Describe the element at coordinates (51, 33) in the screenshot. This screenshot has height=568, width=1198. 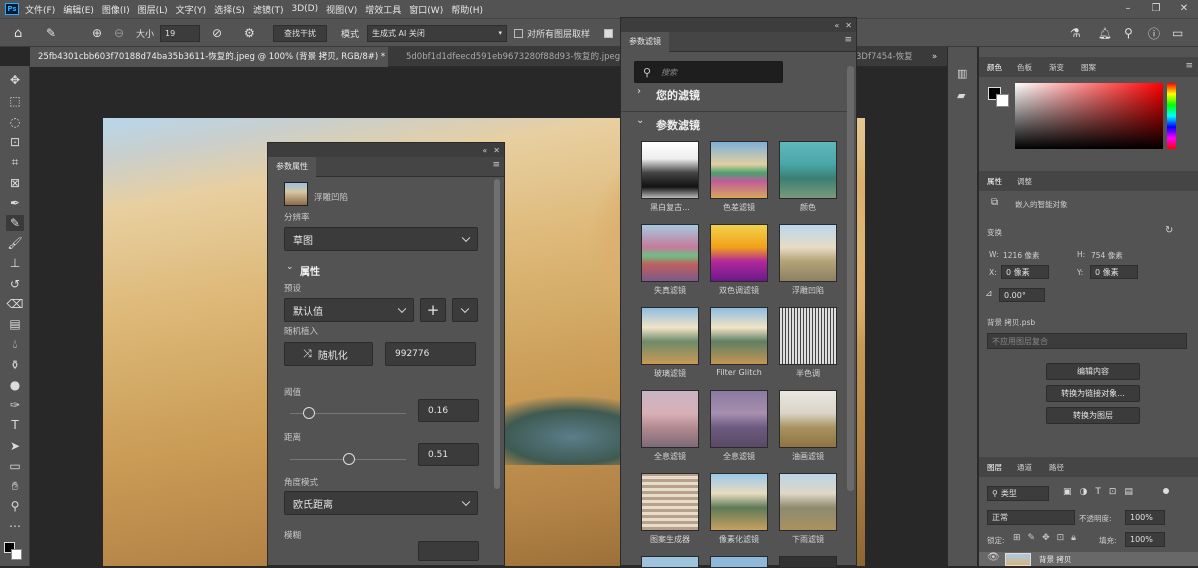
I see `spot-heal-tool-icon: ✎` at that location.